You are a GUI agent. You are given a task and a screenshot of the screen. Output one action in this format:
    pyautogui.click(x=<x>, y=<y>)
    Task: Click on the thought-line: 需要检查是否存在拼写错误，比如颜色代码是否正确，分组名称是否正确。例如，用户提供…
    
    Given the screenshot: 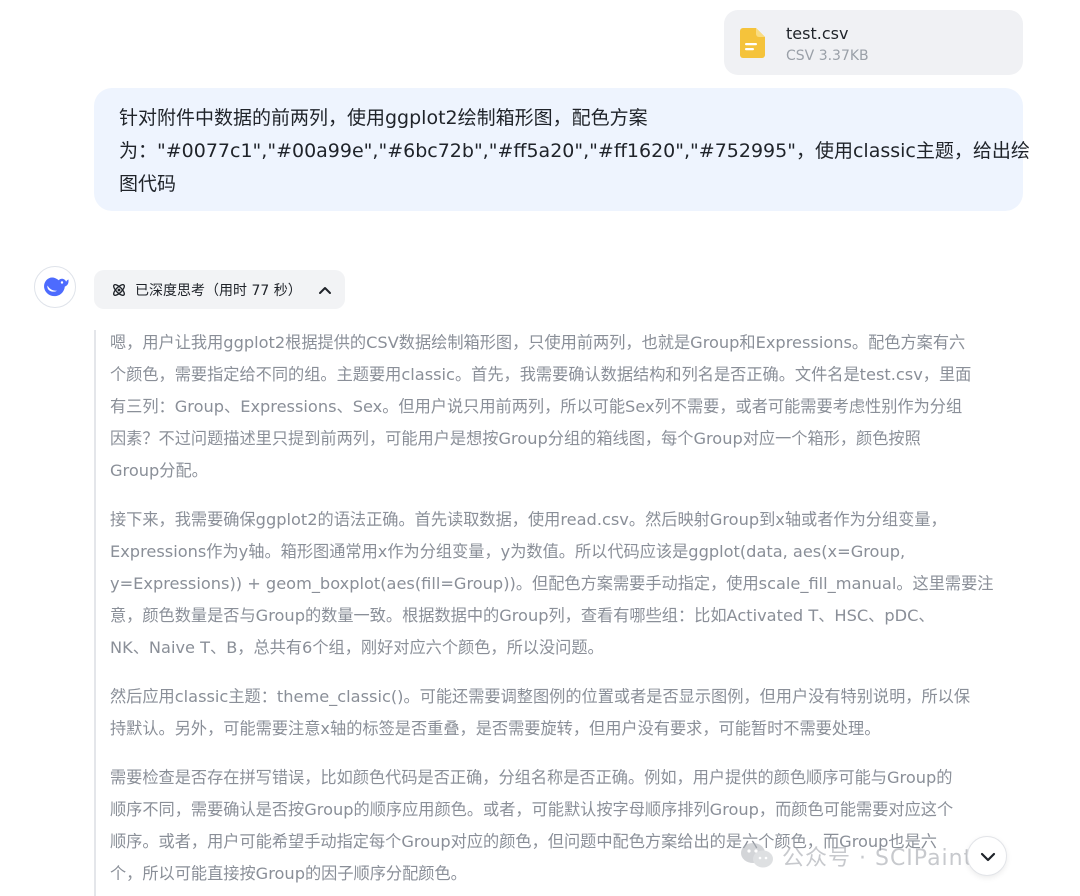 What is the action you would take?
    pyautogui.click(x=531, y=777)
    